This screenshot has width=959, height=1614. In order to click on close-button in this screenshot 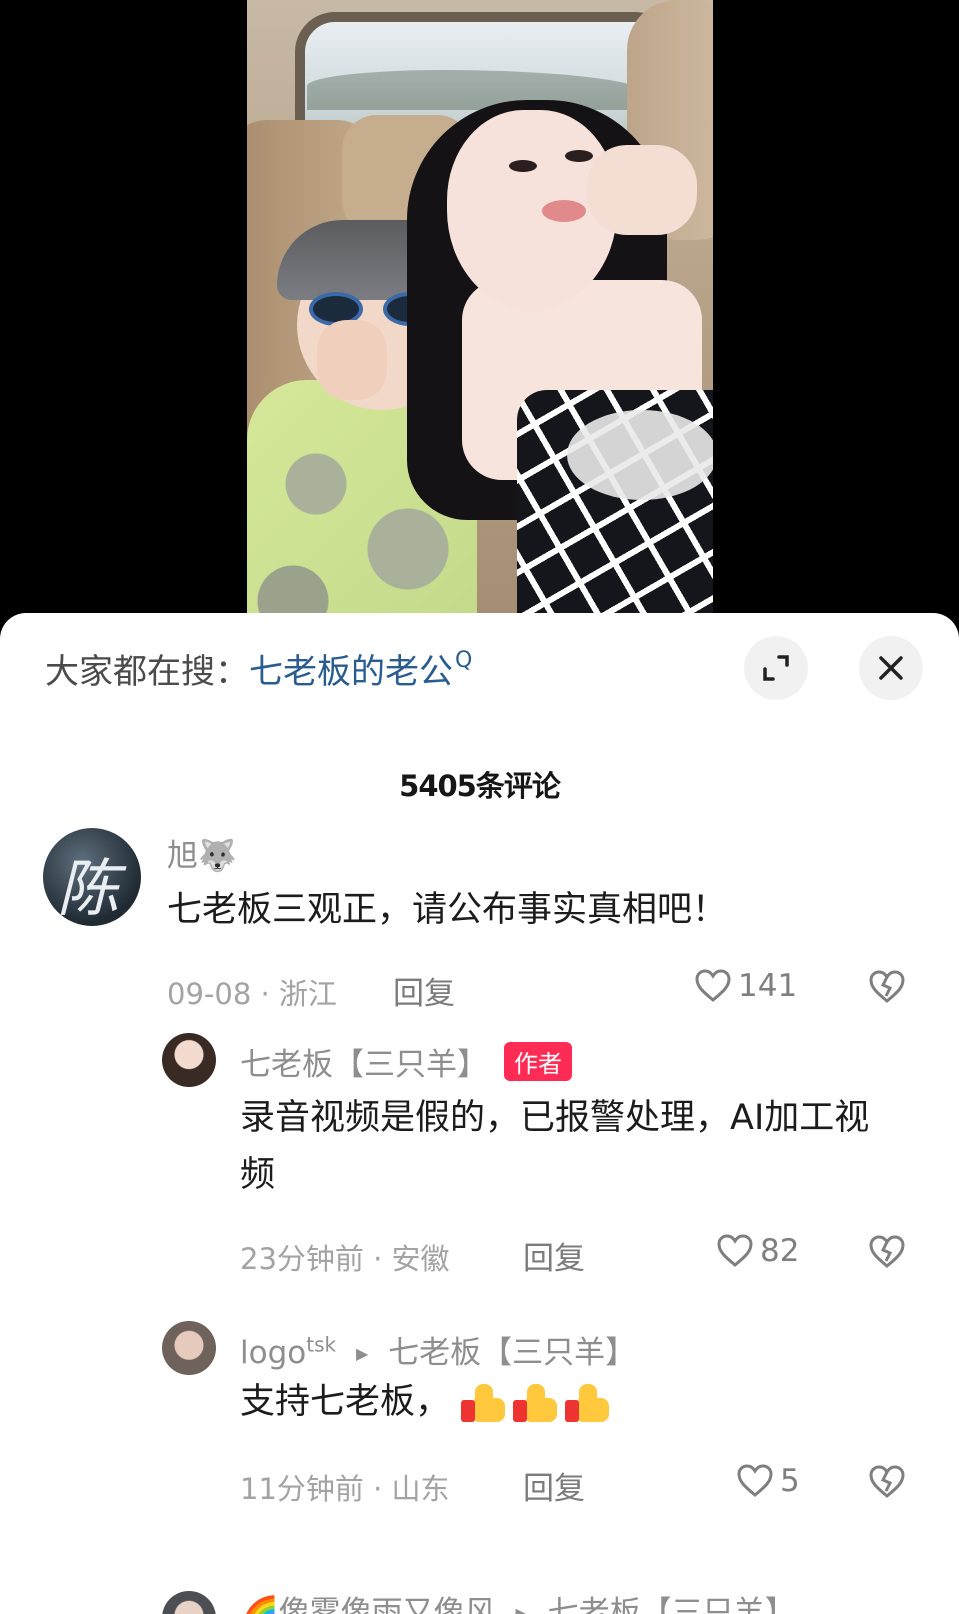, I will do `click(891, 668)`.